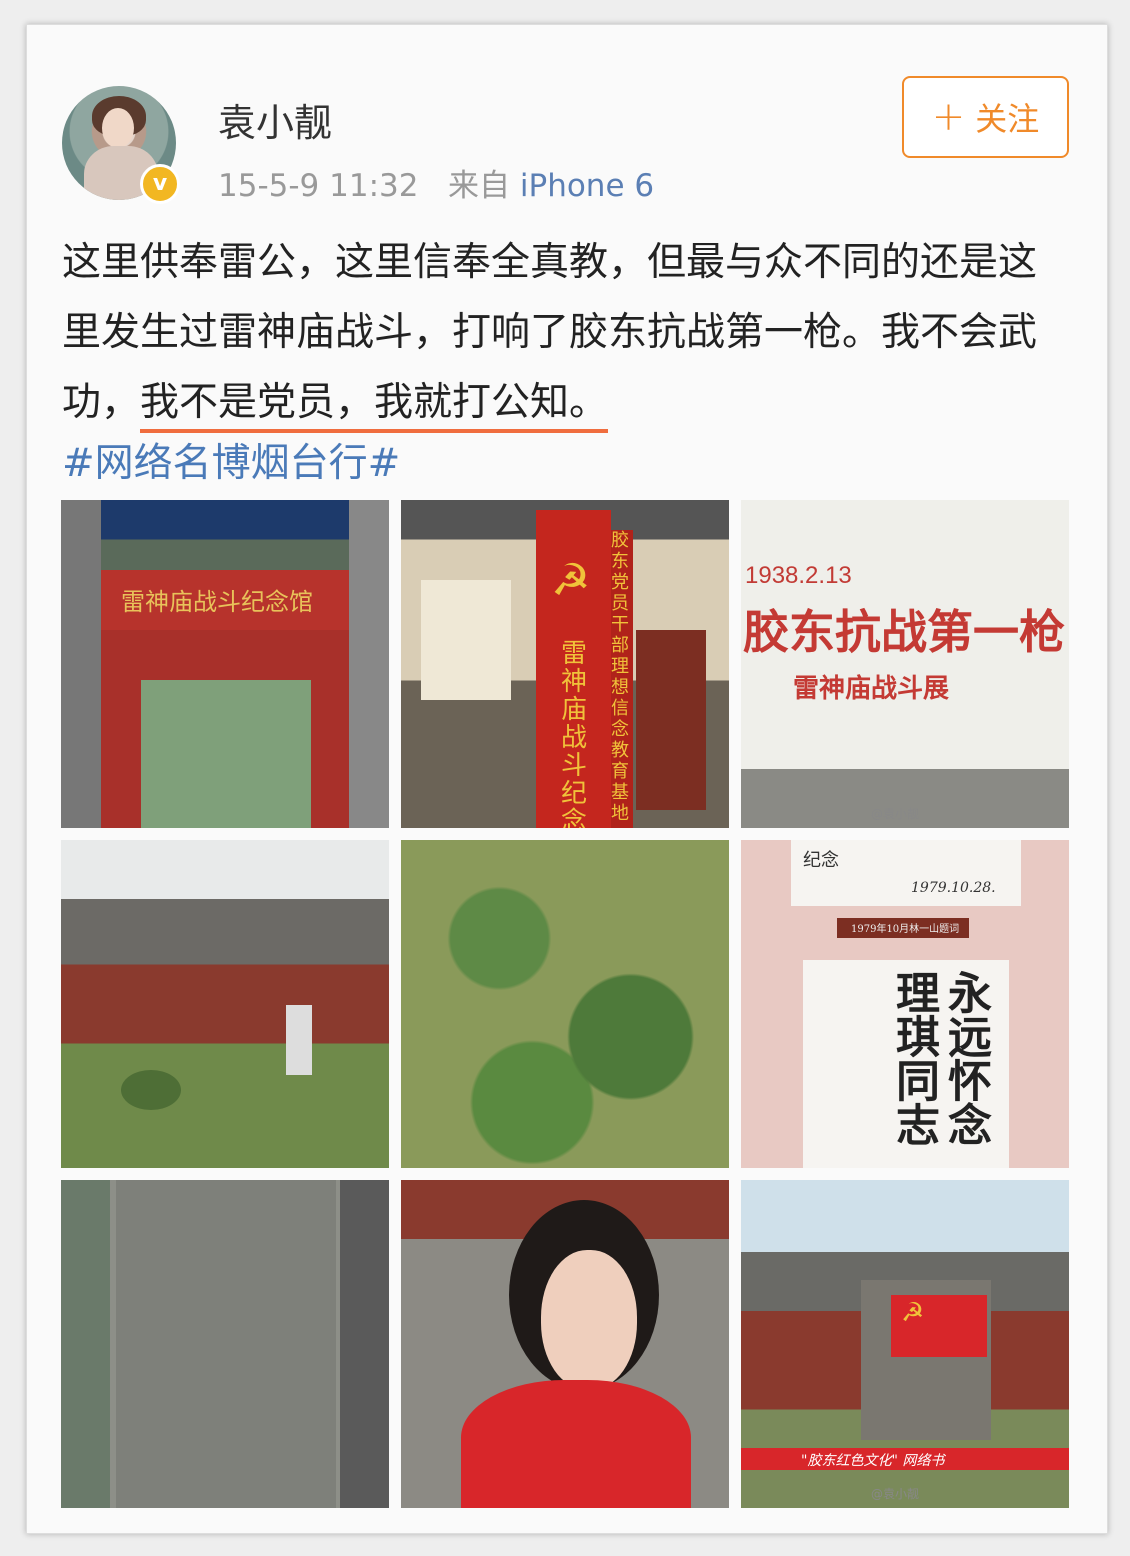 Image resolution: width=1130 pixels, height=1556 pixels. What do you see at coordinates (913, 1313) in the screenshot?
I see `flag-icon: ☭` at bounding box center [913, 1313].